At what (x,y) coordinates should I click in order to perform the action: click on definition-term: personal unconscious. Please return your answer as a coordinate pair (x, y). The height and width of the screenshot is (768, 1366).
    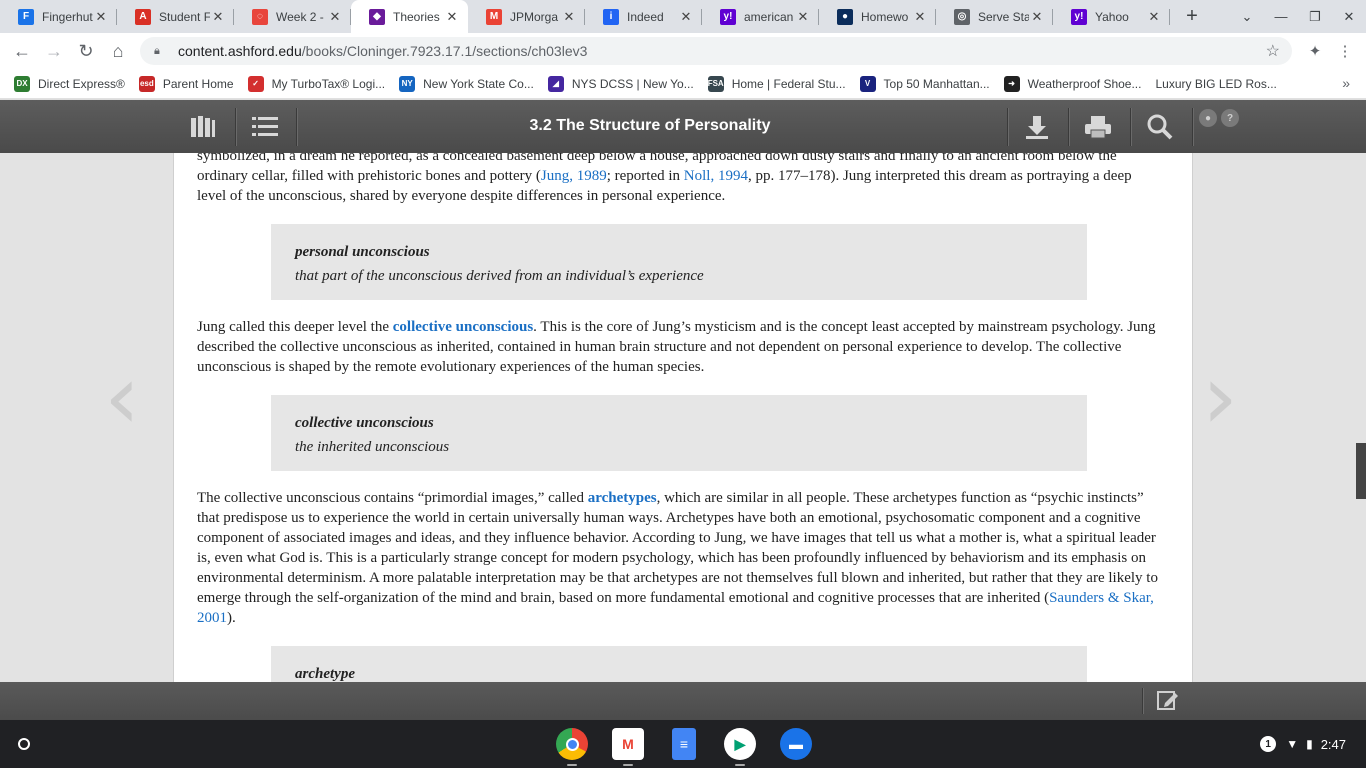
    Looking at the image, I should click on (362, 252).